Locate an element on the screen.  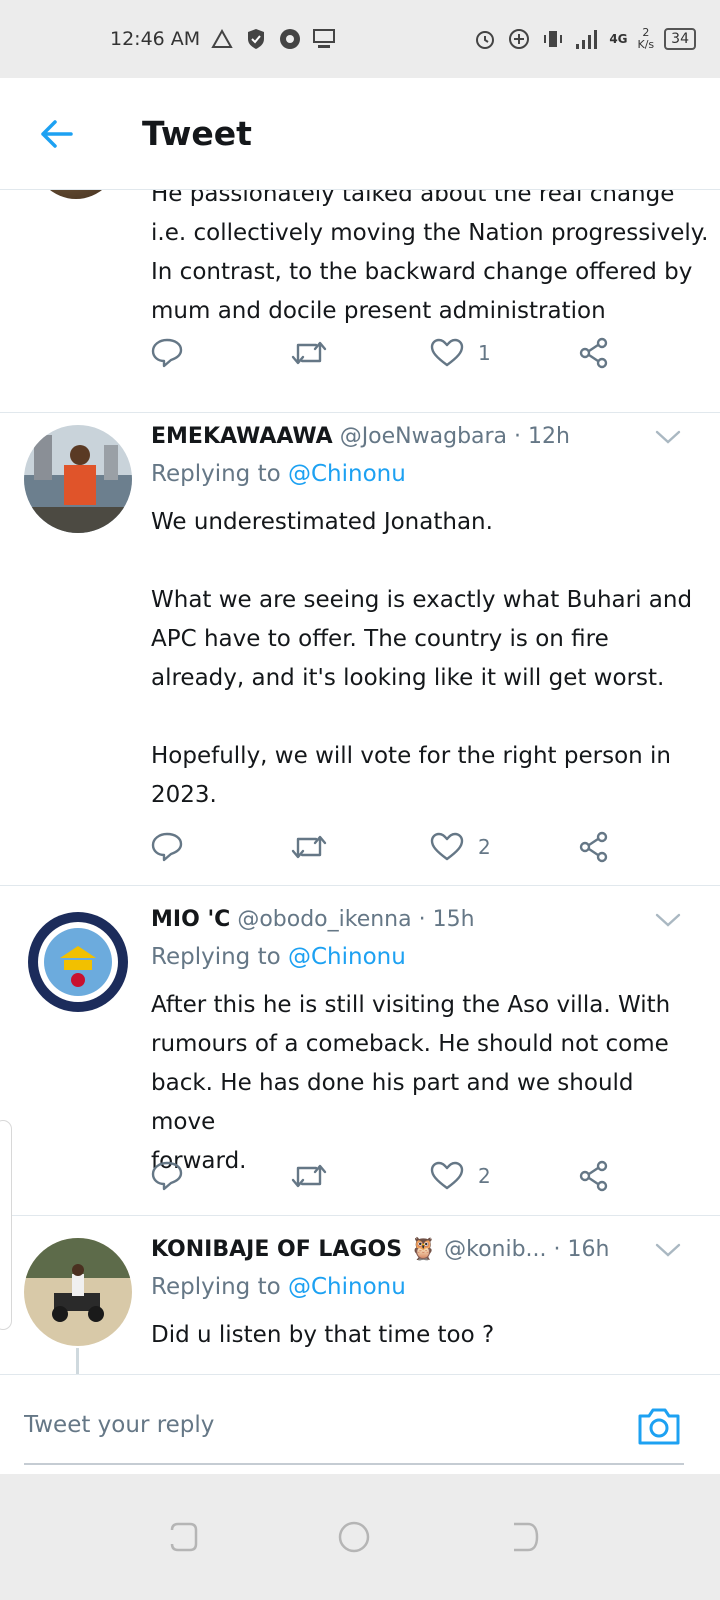
tweet-header: KONIBAJE OF LAGOS 🦉 @konib... · 16h is located at coordinates (411, 1250).